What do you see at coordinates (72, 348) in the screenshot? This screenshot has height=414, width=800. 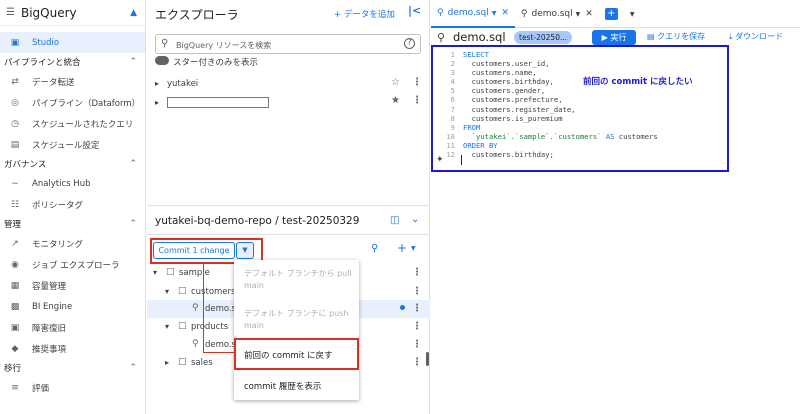 I see `nav-item-recommendations: ◆ 推奨事項` at bounding box center [72, 348].